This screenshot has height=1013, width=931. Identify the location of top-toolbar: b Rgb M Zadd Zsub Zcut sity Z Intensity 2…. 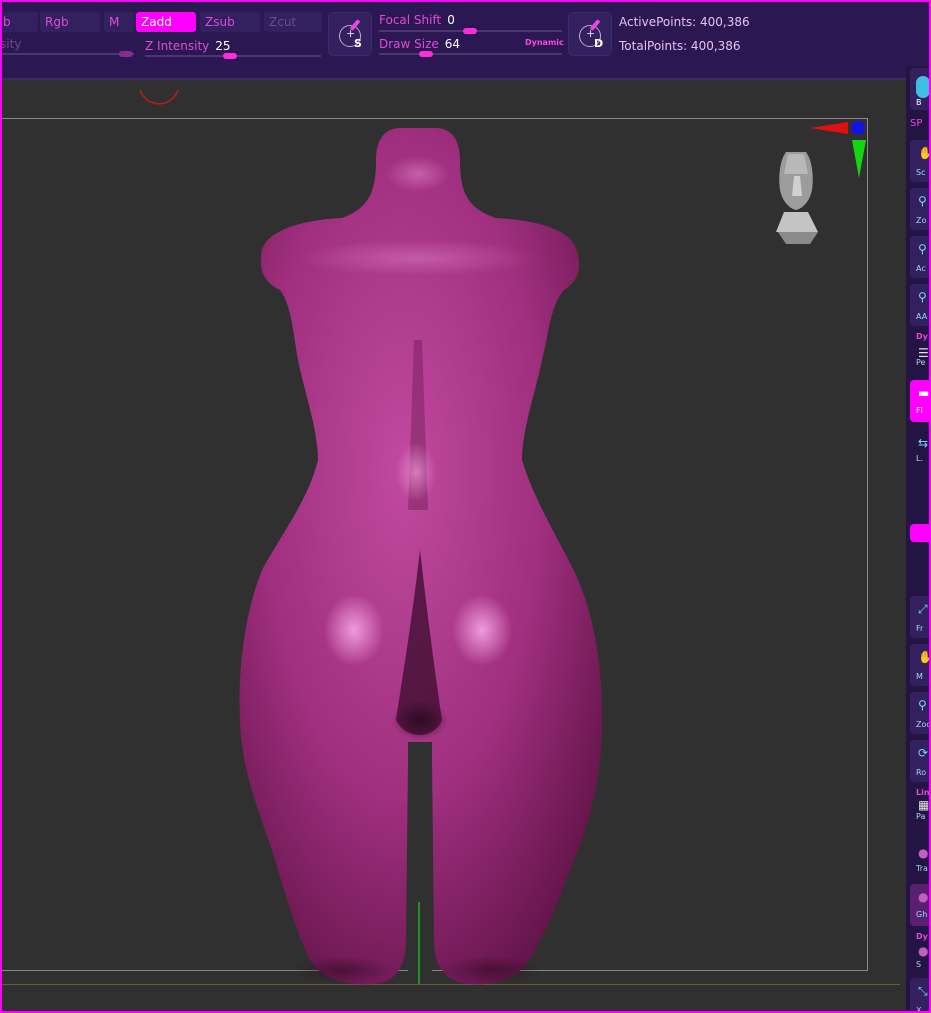
(465, 40).